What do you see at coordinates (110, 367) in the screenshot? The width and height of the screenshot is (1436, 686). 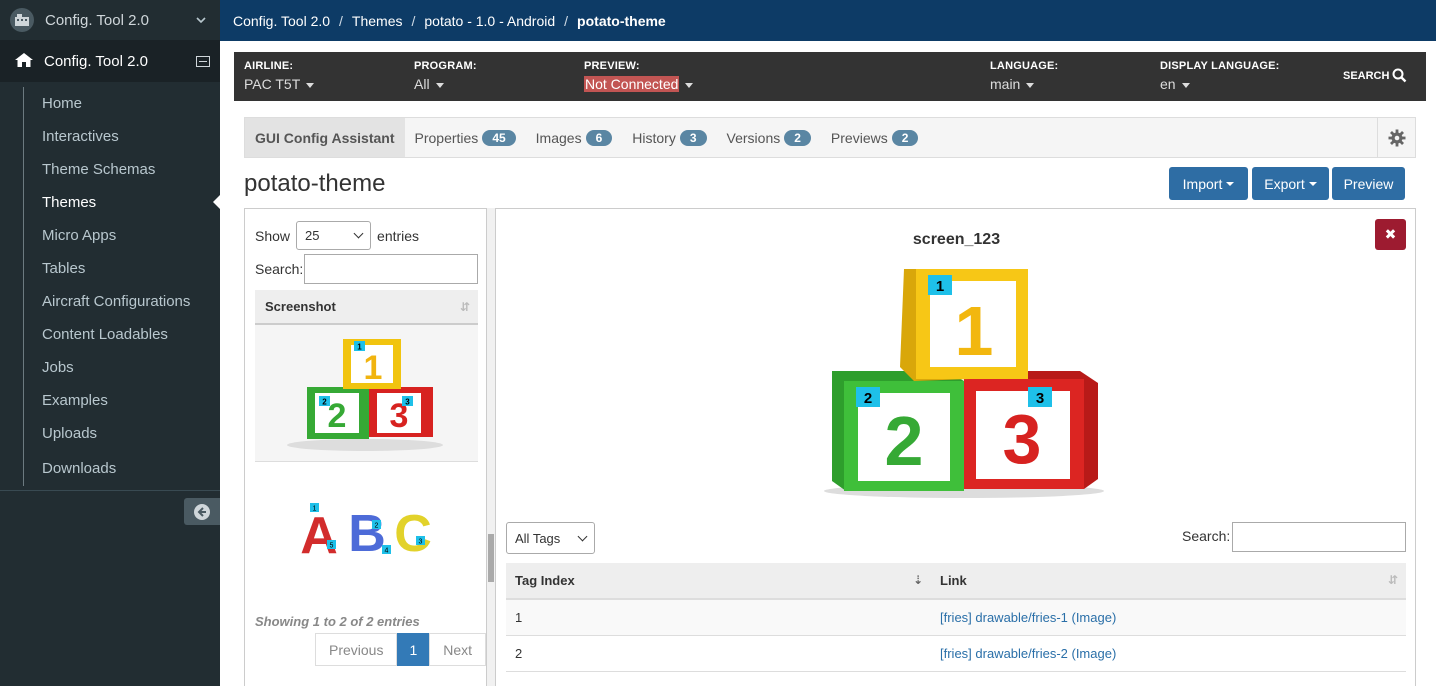 I see `sidebar-item-jobs: Jobs` at bounding box center [110, 367].